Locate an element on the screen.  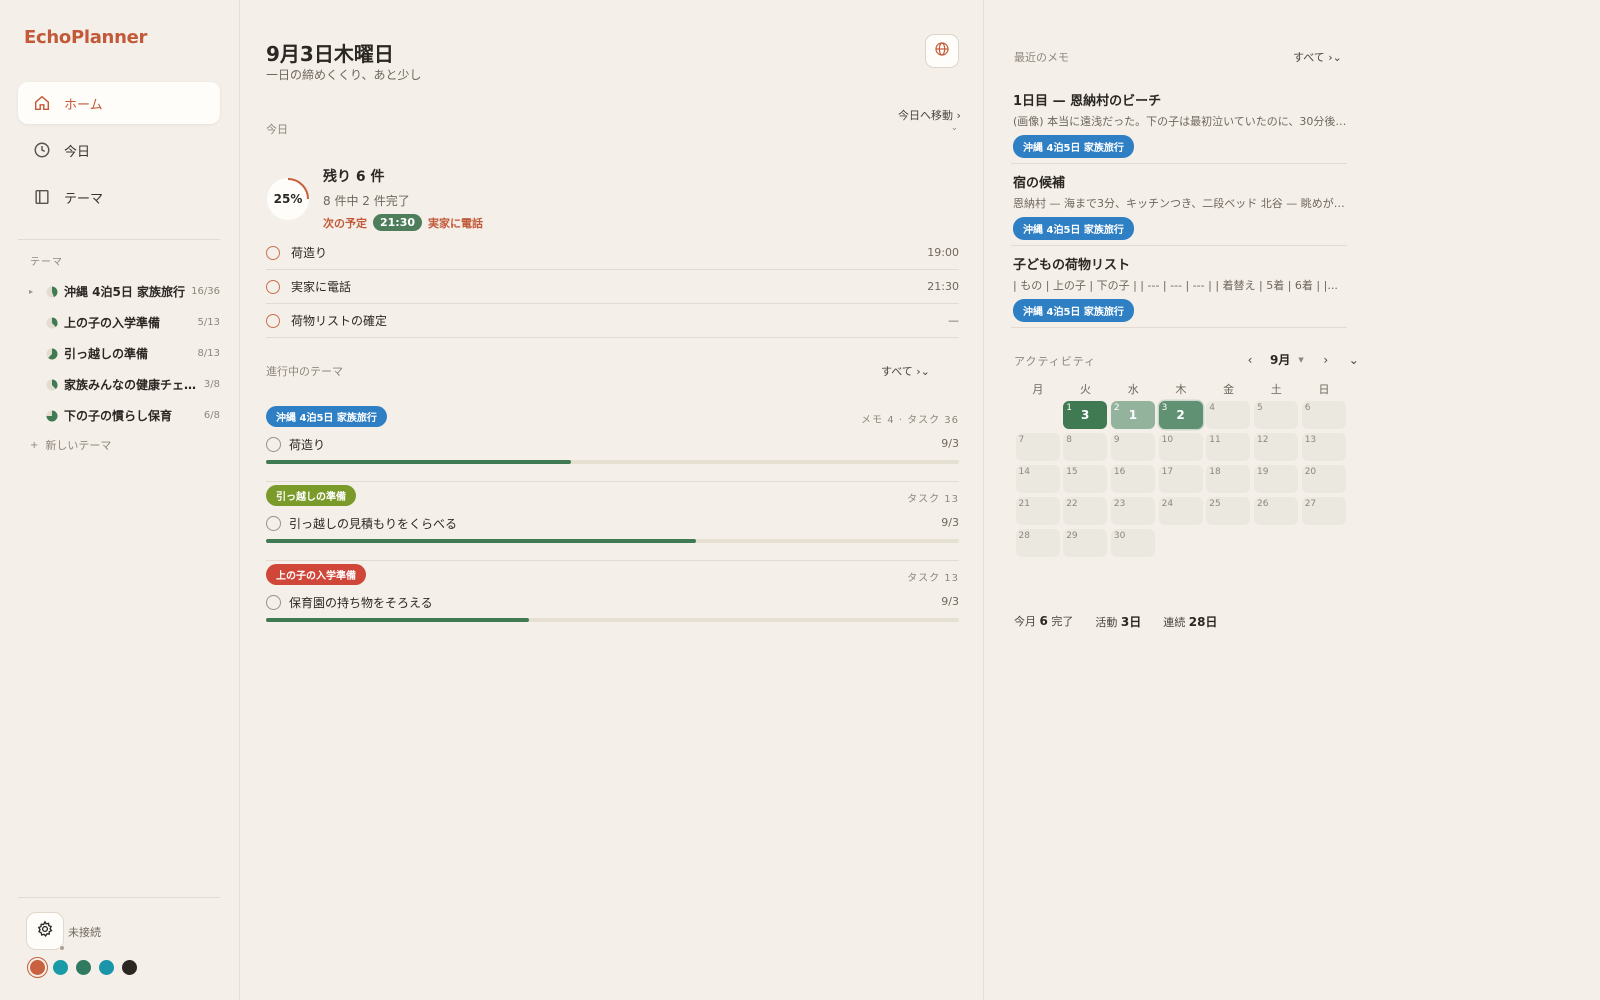
calendar-day: 6 is located at coordinates (1323, 415).